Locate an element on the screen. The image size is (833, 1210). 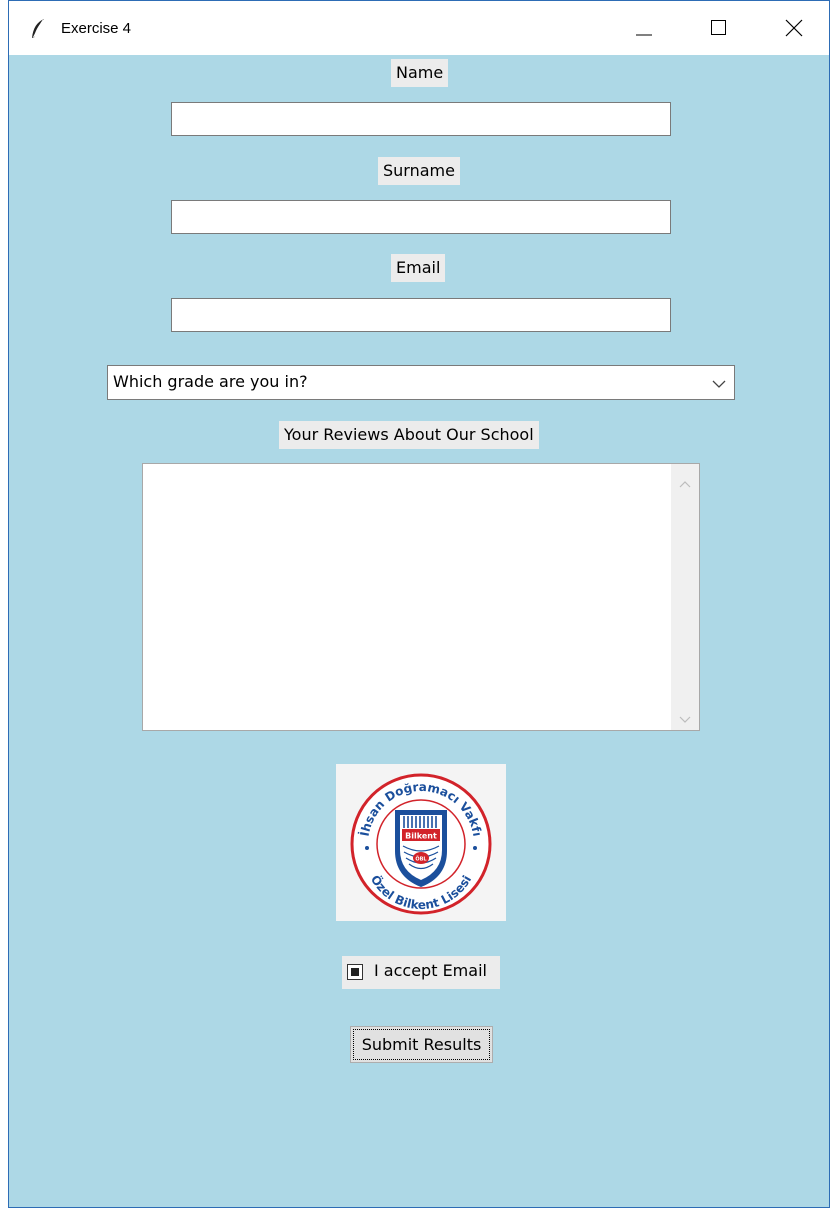
svg-text: Bilkent is located at coordinates (421, 836).